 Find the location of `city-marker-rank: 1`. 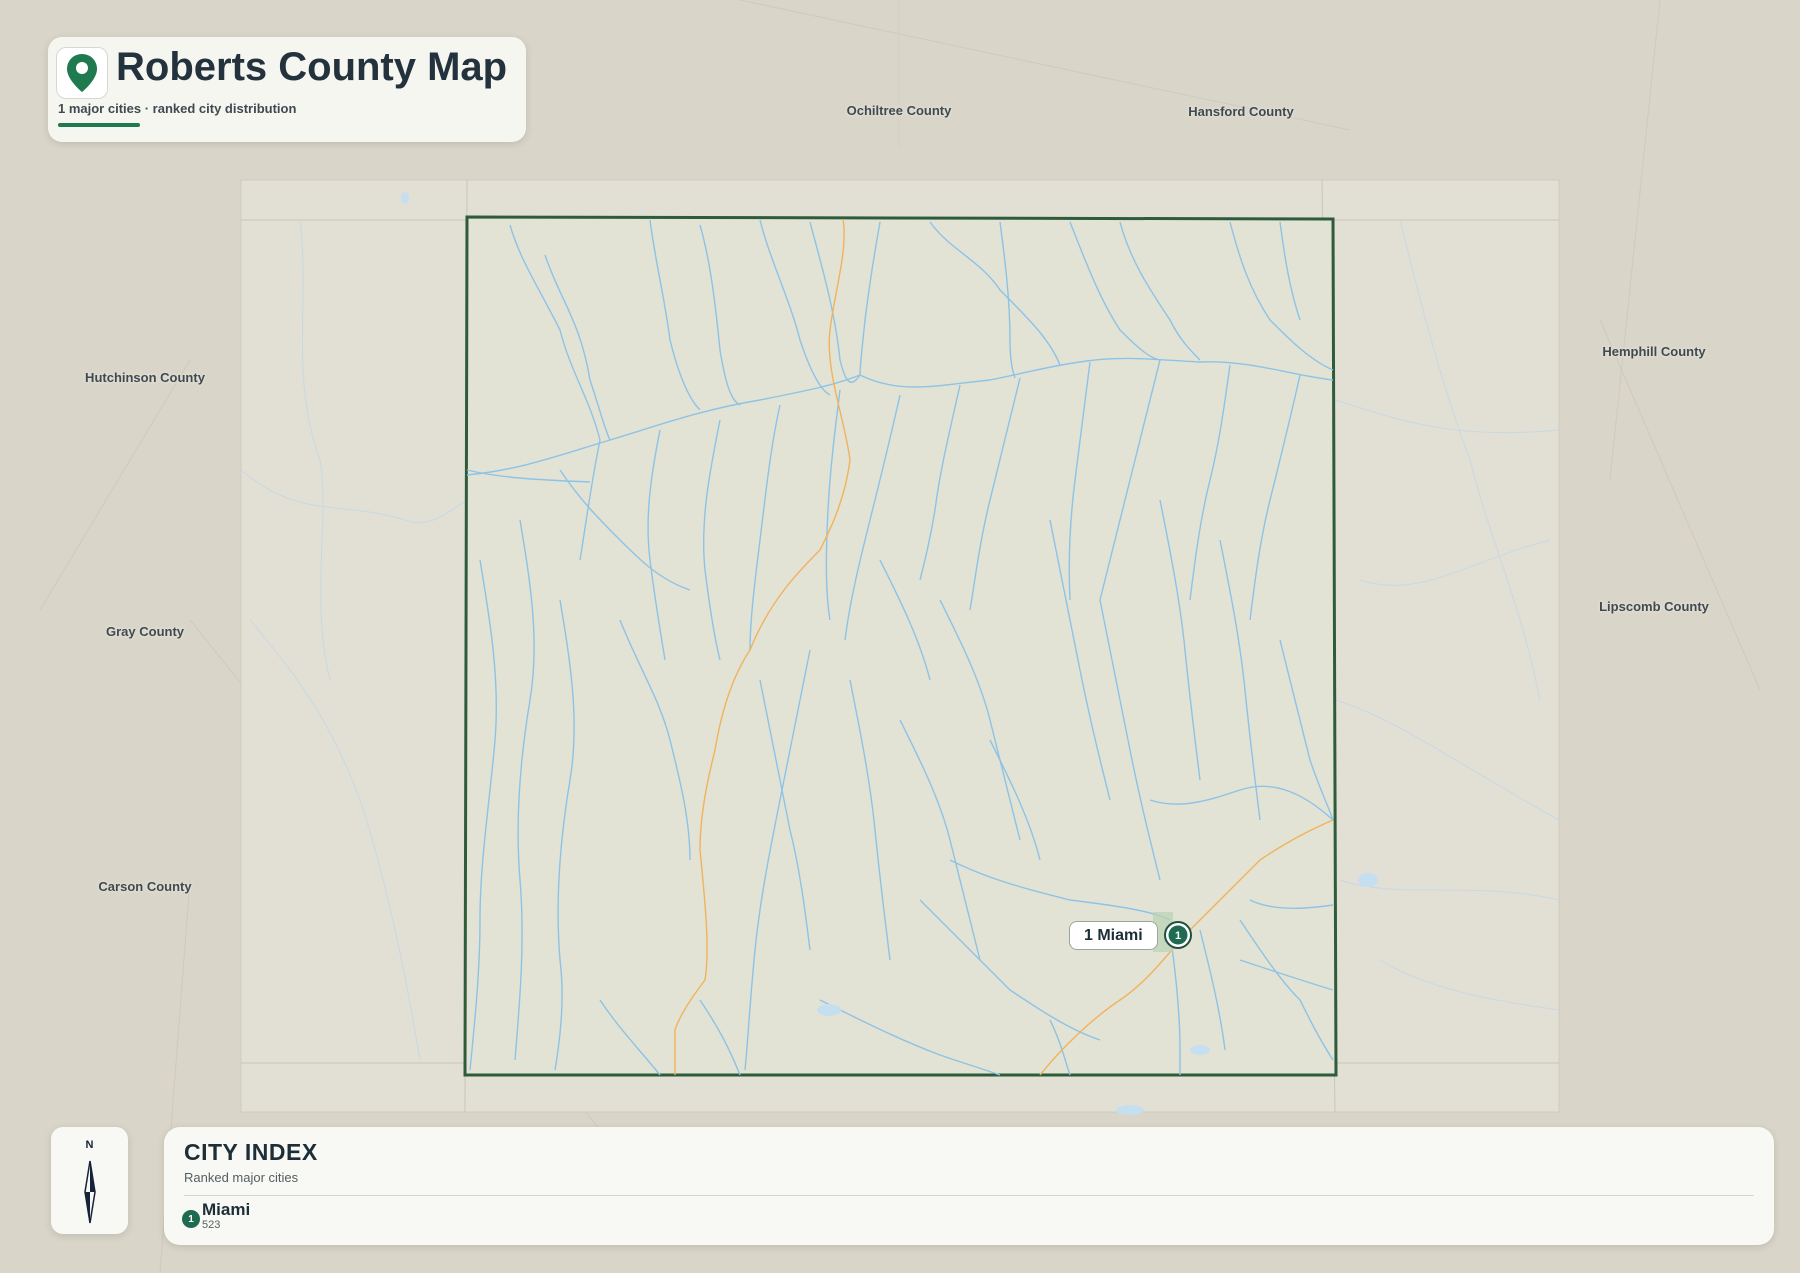

city-marker-rank: 1 is located at coordinates (1178, 936).